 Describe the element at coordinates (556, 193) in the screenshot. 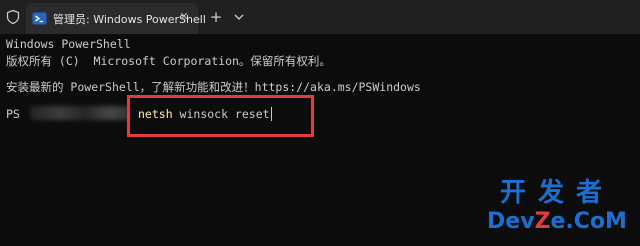

I see `watermark-top: 开发者` at that location.